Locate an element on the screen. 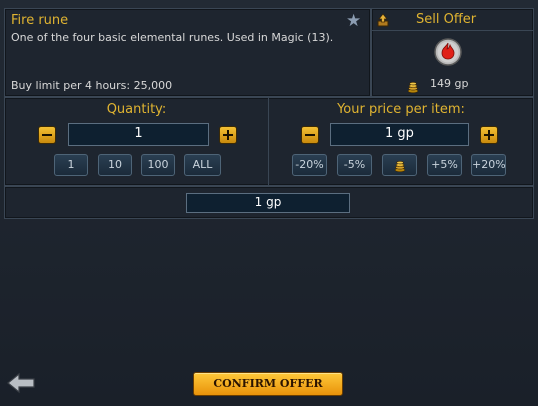  price-minus-5-button: -5% is located at coordinates (354, 165).